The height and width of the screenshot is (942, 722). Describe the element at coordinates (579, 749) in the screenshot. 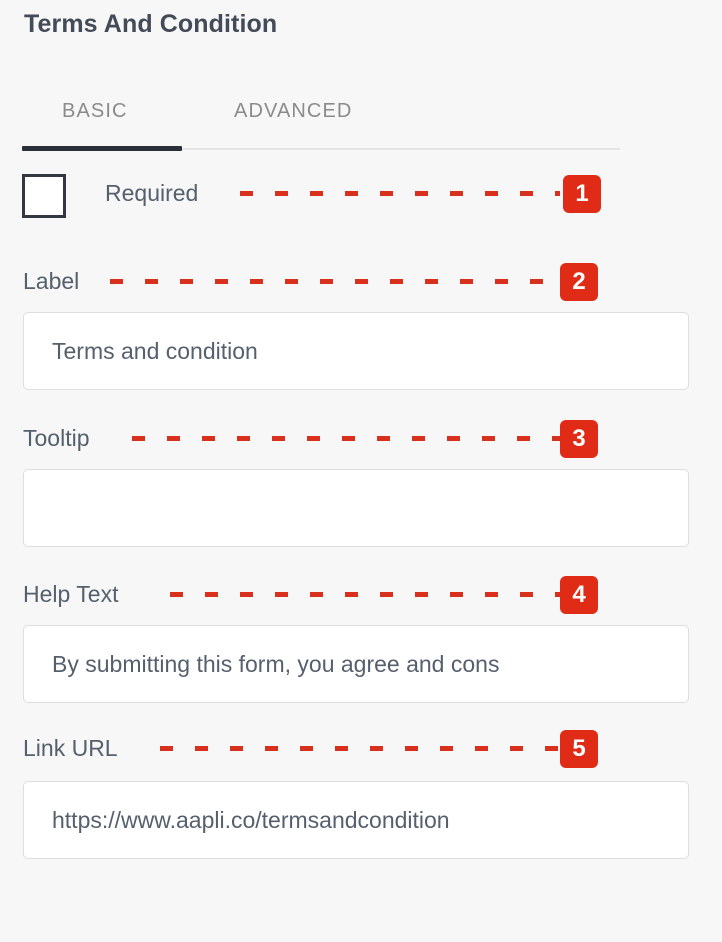

I see `annotation-badge-5: 5` at that location.